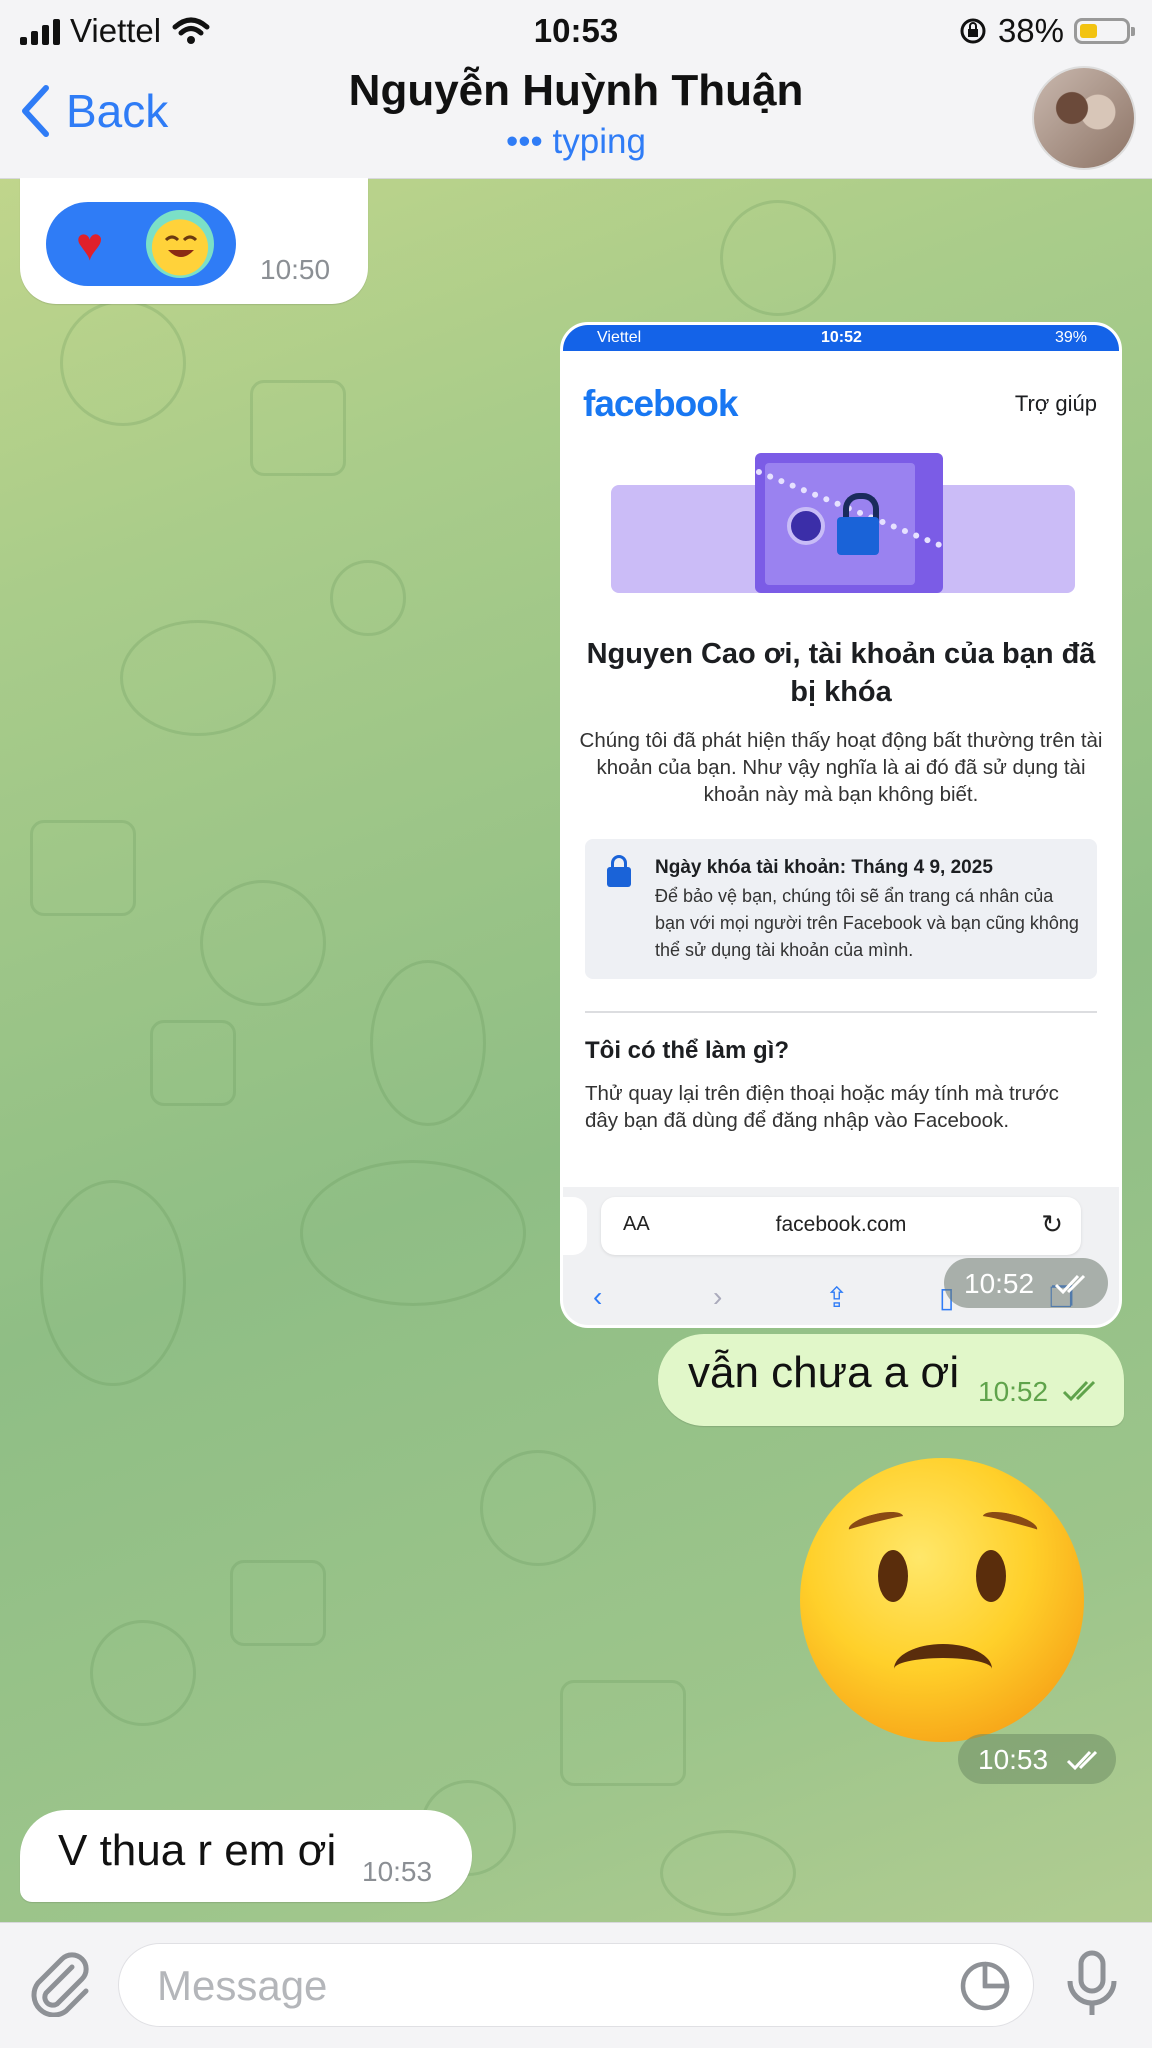 The height and width of the screenshot is (2048, 1152). What do you see at coordinates (1084, 118) in the screenshot?
I see `contact-avatar` at bounding box center [1084, 118].